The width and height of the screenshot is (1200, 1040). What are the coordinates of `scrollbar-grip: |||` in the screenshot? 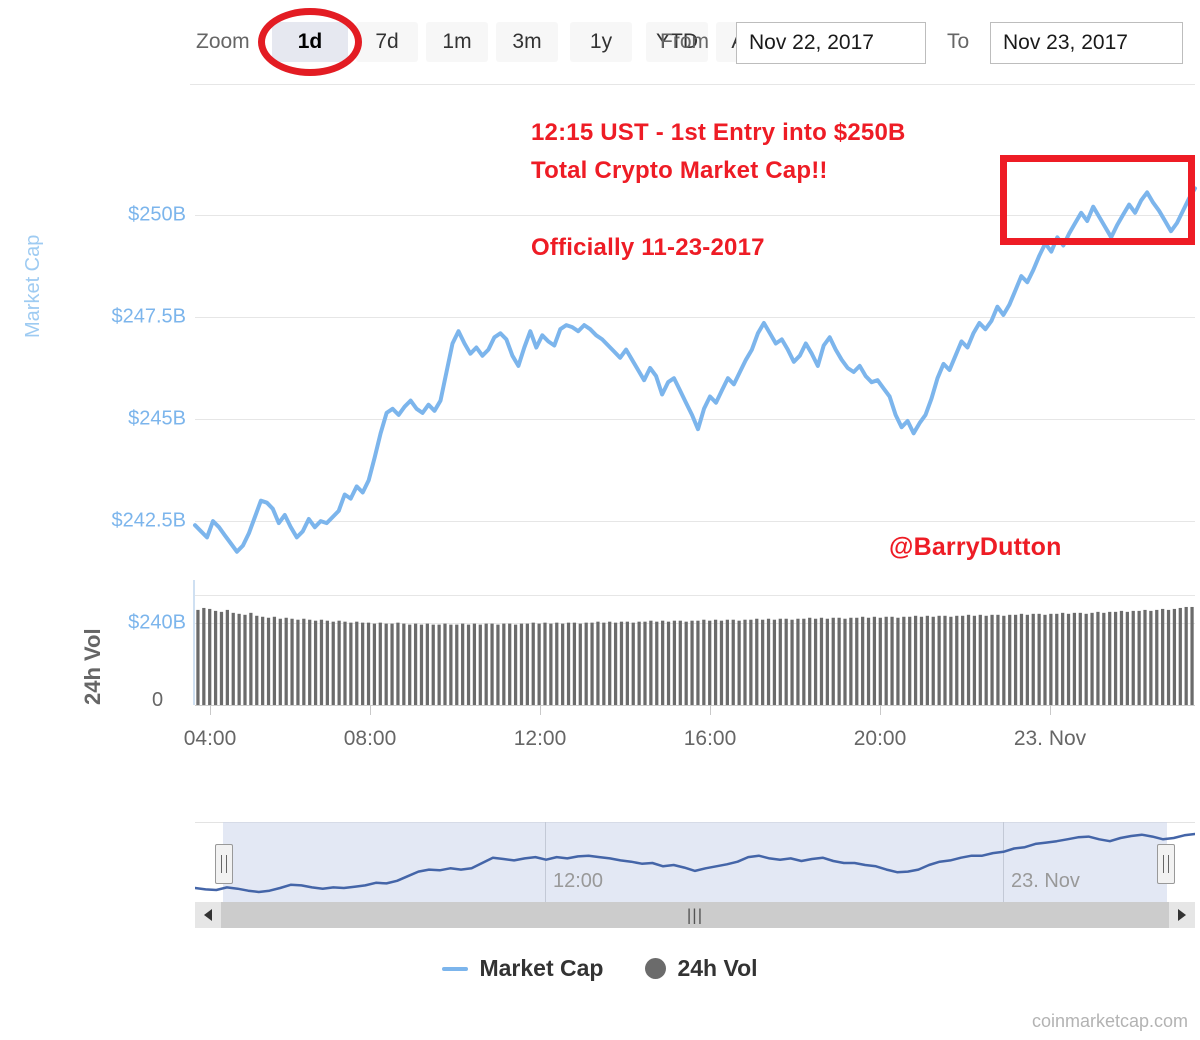 It's located at (695, 915).